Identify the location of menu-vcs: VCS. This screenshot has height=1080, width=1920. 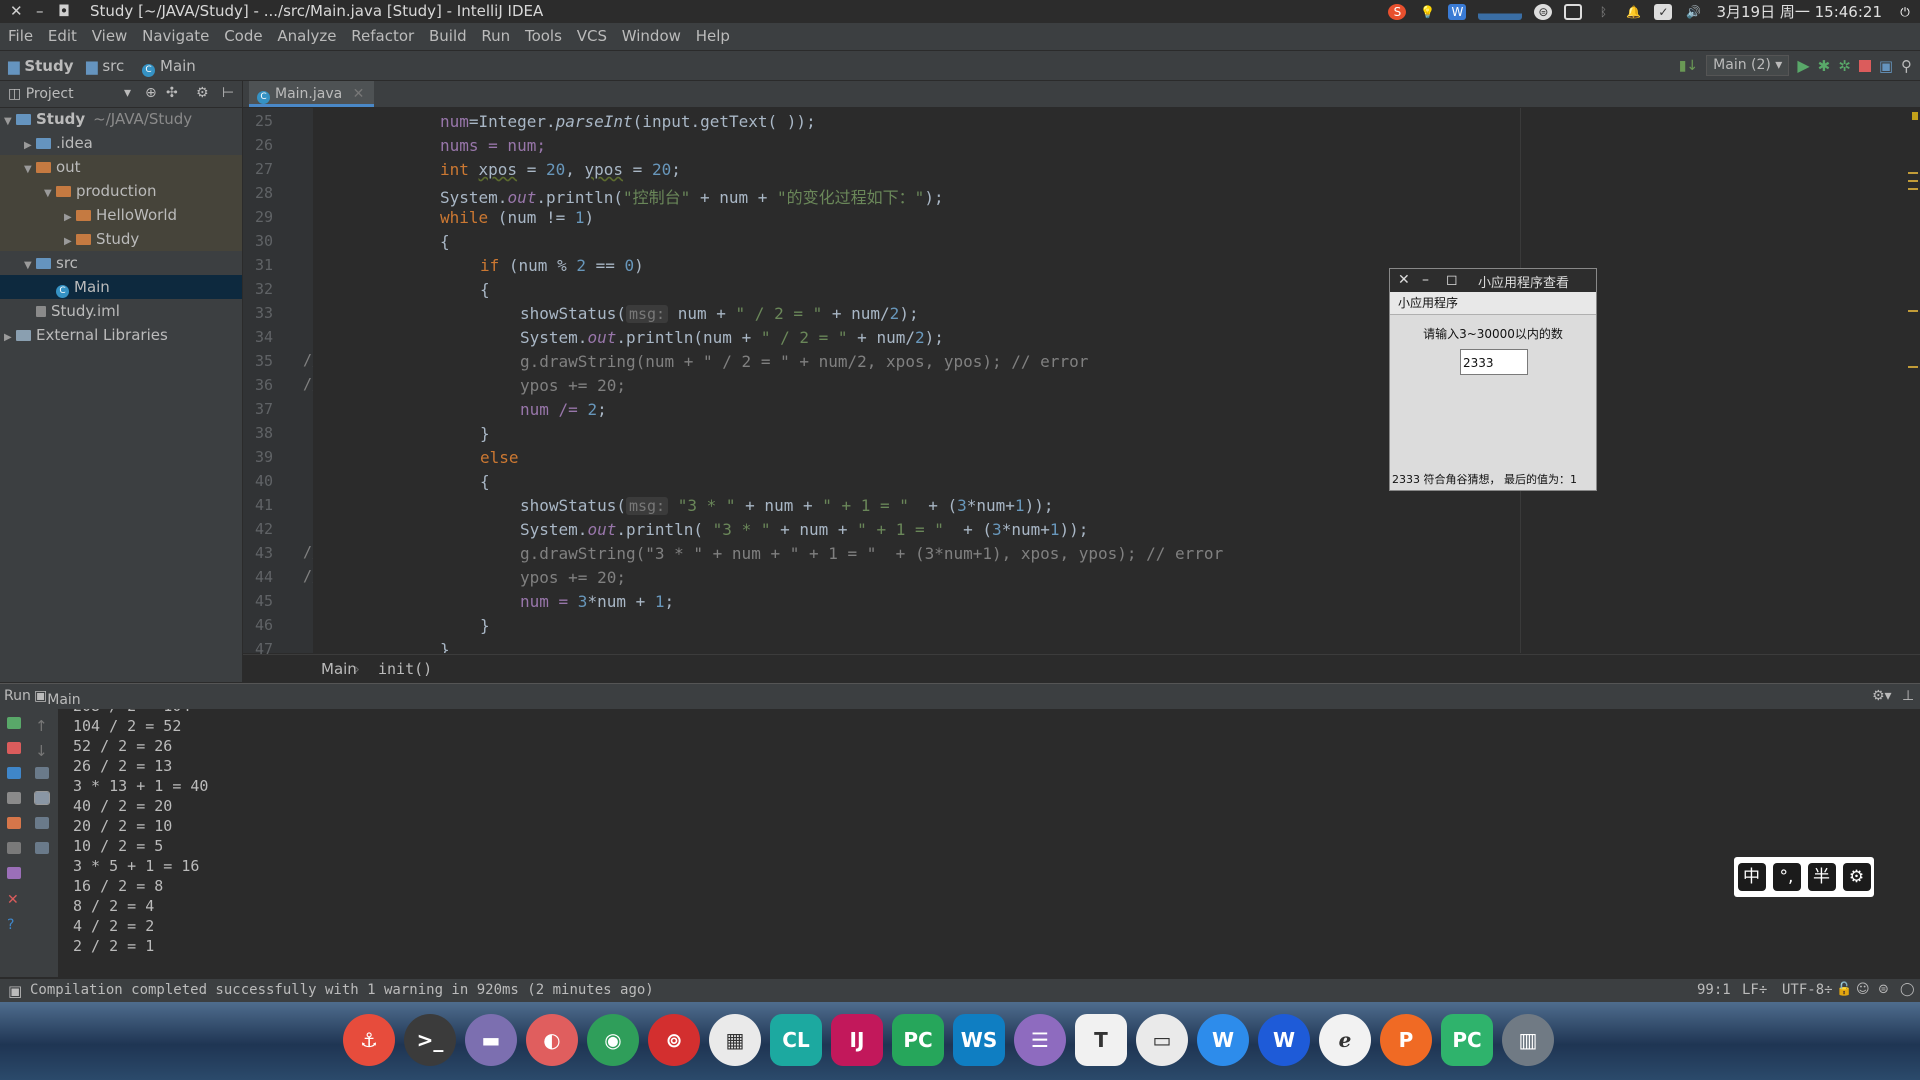
(592, 36).